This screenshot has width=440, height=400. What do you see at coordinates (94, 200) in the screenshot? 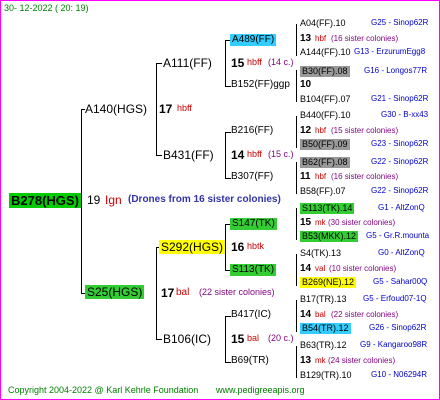
I see `root-year: 19` at bounding box center [94, 200].